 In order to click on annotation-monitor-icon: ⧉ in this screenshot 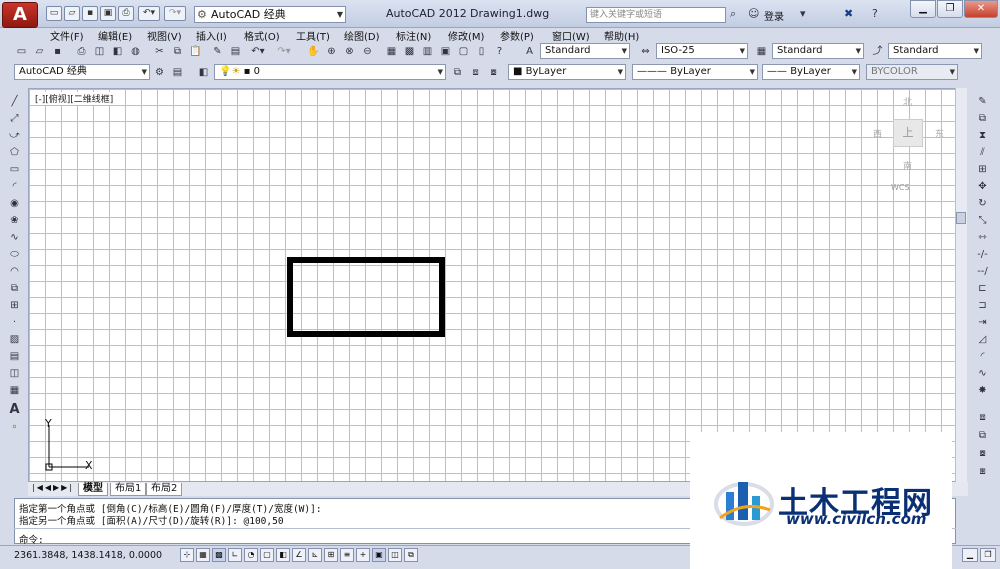, I will do `click(411, 555)`.